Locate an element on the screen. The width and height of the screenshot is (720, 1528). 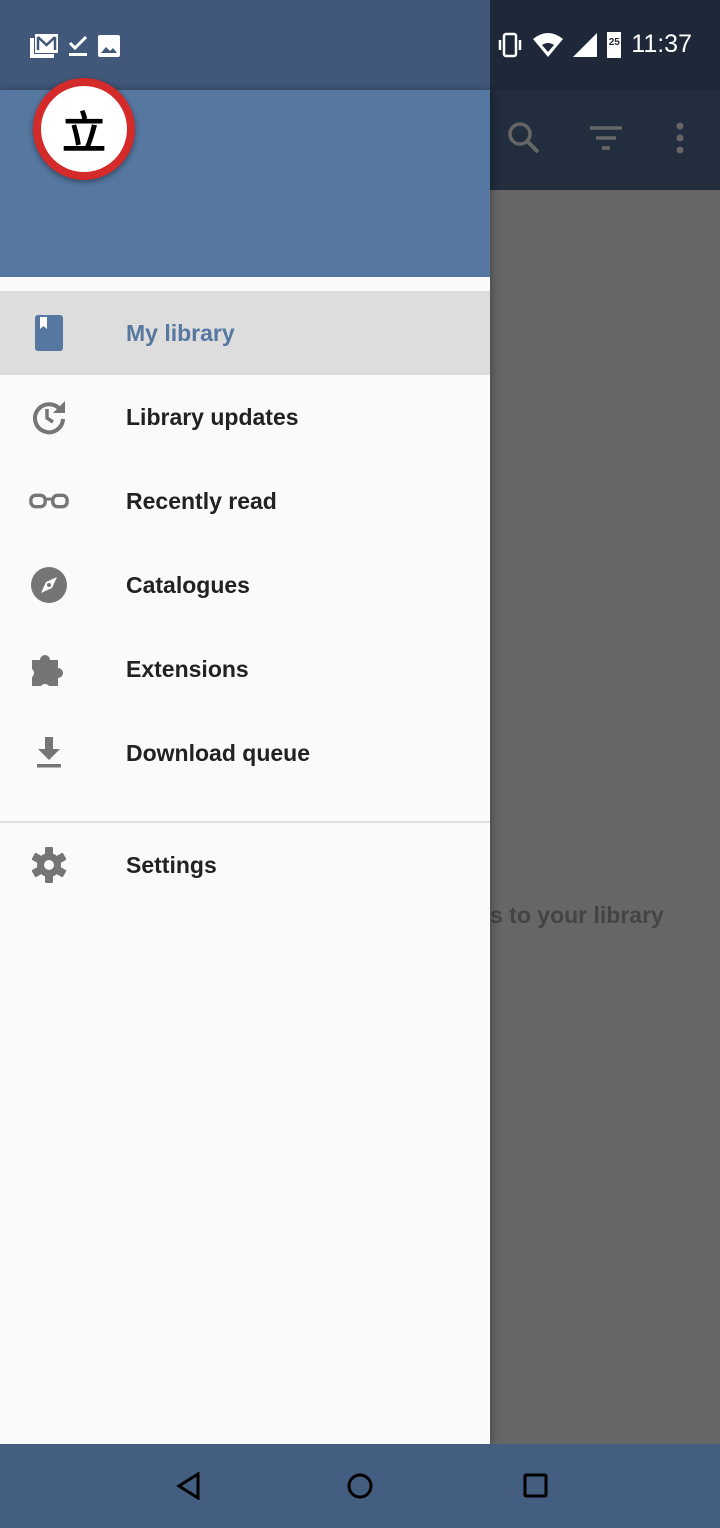
drawer-item-download-queue: Download queue is located at coordinates (245, 753).